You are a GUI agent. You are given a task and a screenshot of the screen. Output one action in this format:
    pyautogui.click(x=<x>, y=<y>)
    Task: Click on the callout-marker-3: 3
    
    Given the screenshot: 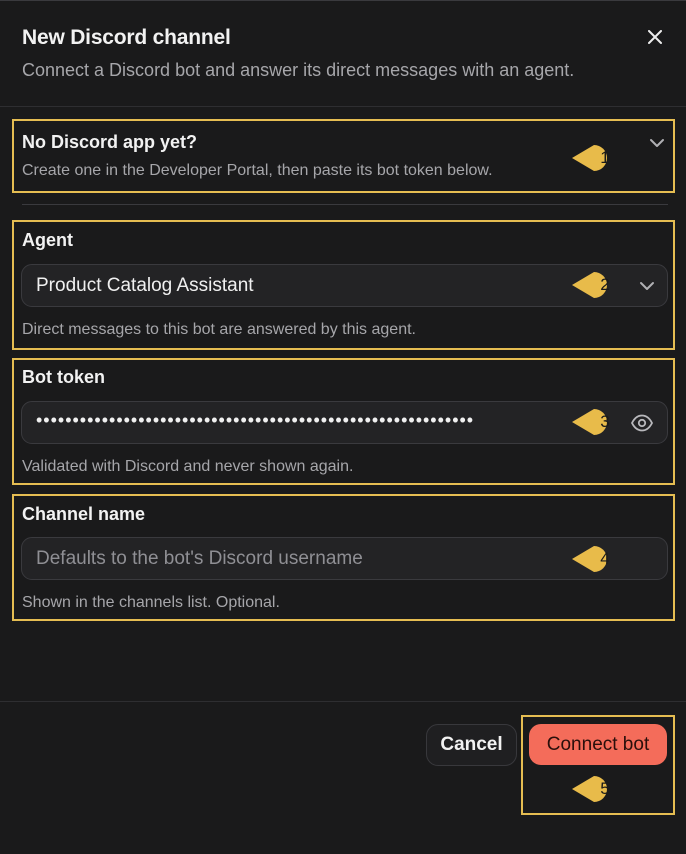 What is the action you would take?
    pyautogui.click(x=600, y=422)
    